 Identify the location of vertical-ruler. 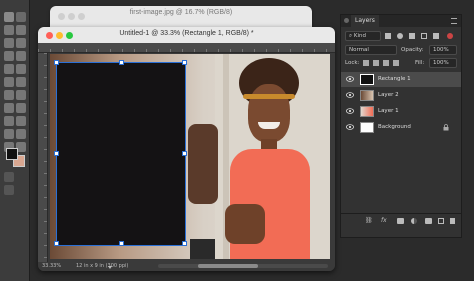
(43, 158).